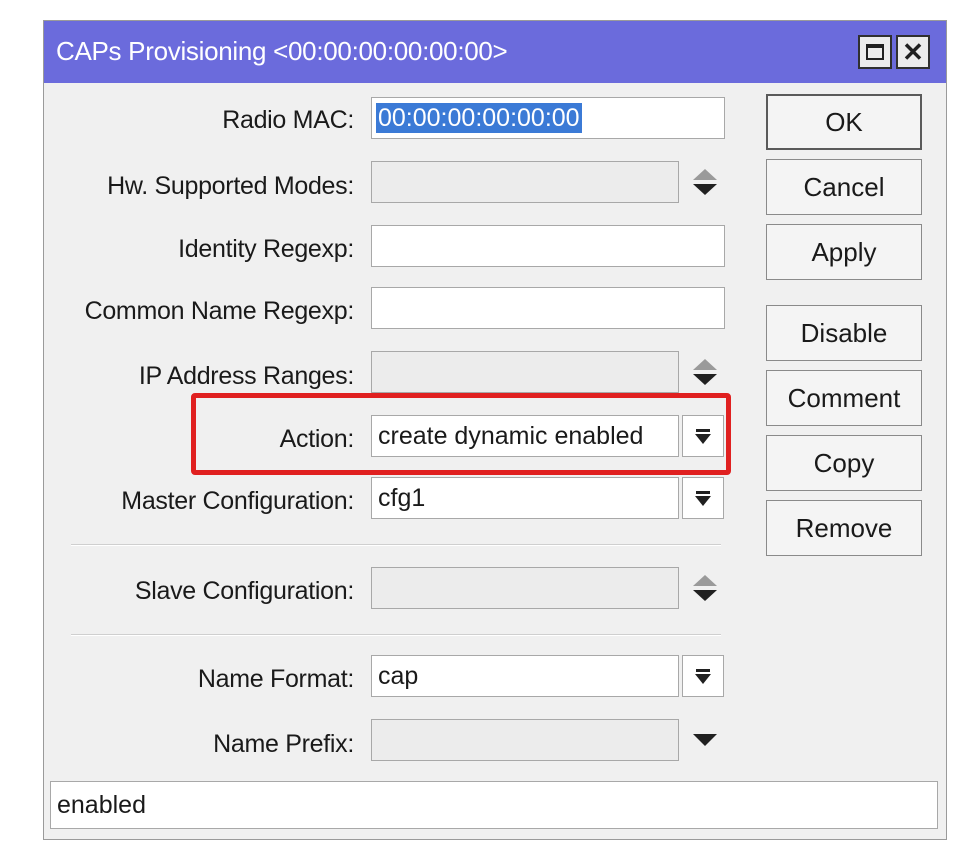  Describe the element at coordinates (844, 528) in the screenshot. I see `remove-button: Remove` at that location.